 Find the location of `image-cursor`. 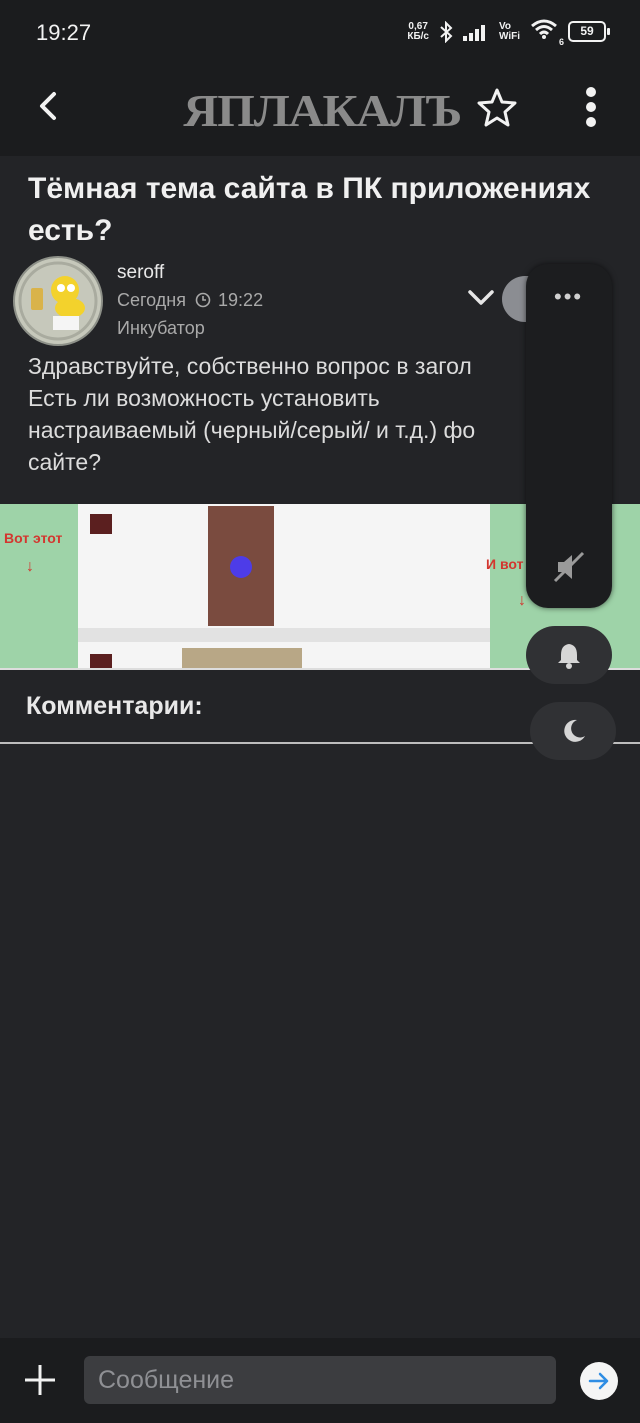

image-cursor is located at coordinates (241, 567).